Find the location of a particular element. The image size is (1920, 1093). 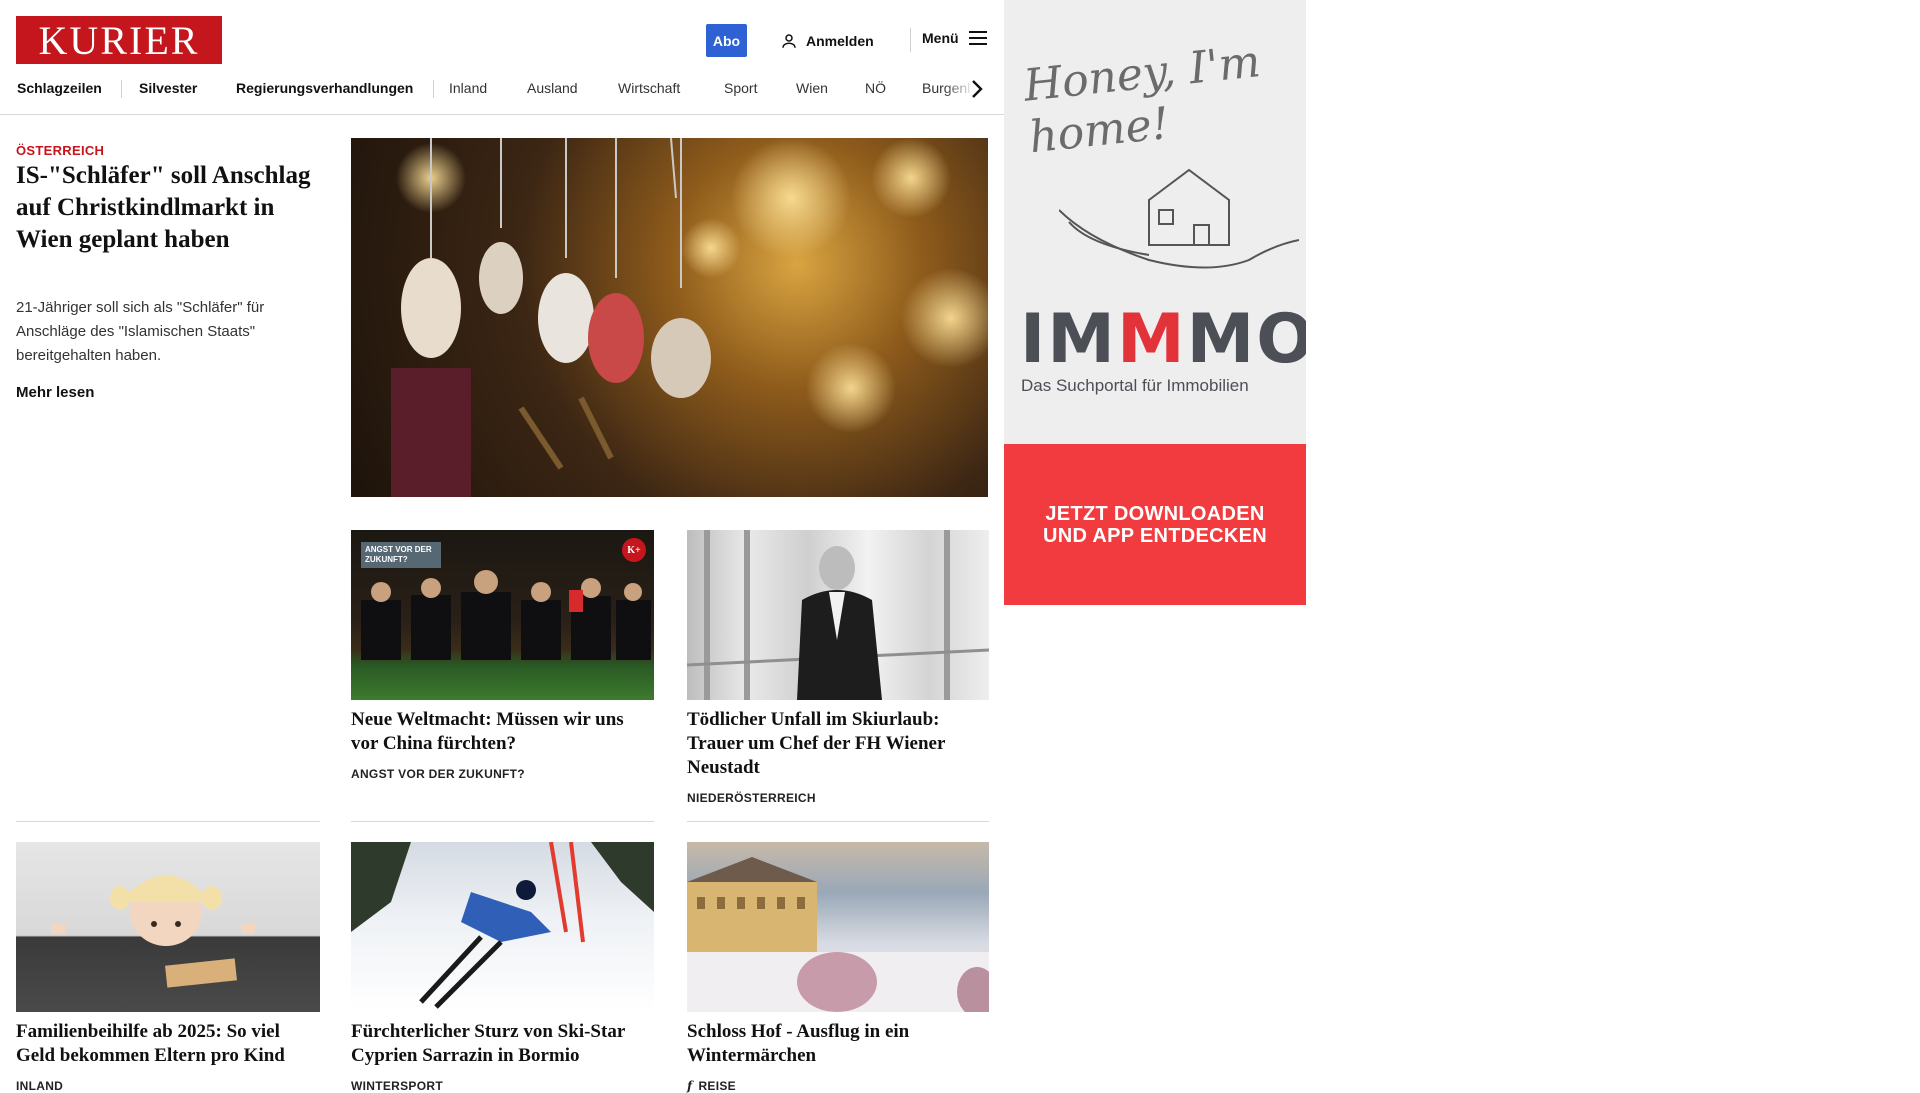

lead-kicker: ÖSTERREICH is located at coordinates (60, 150).